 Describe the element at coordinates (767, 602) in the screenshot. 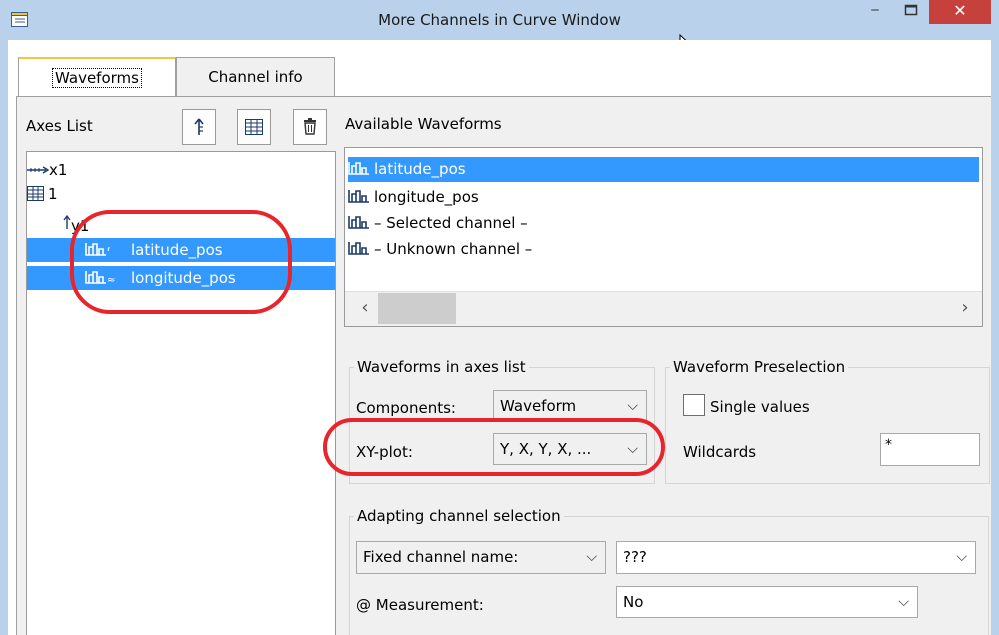

I see `measurement-select: No ⌵` at that location.